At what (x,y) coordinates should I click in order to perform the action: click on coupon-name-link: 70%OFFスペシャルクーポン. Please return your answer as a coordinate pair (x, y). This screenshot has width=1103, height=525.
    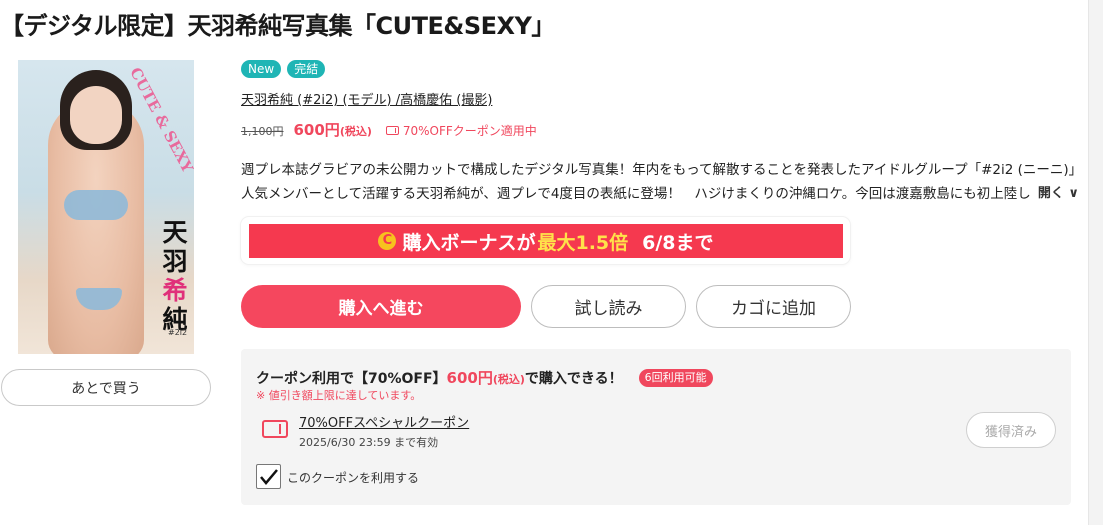
    Looking at the image, I should click on (384, 421).